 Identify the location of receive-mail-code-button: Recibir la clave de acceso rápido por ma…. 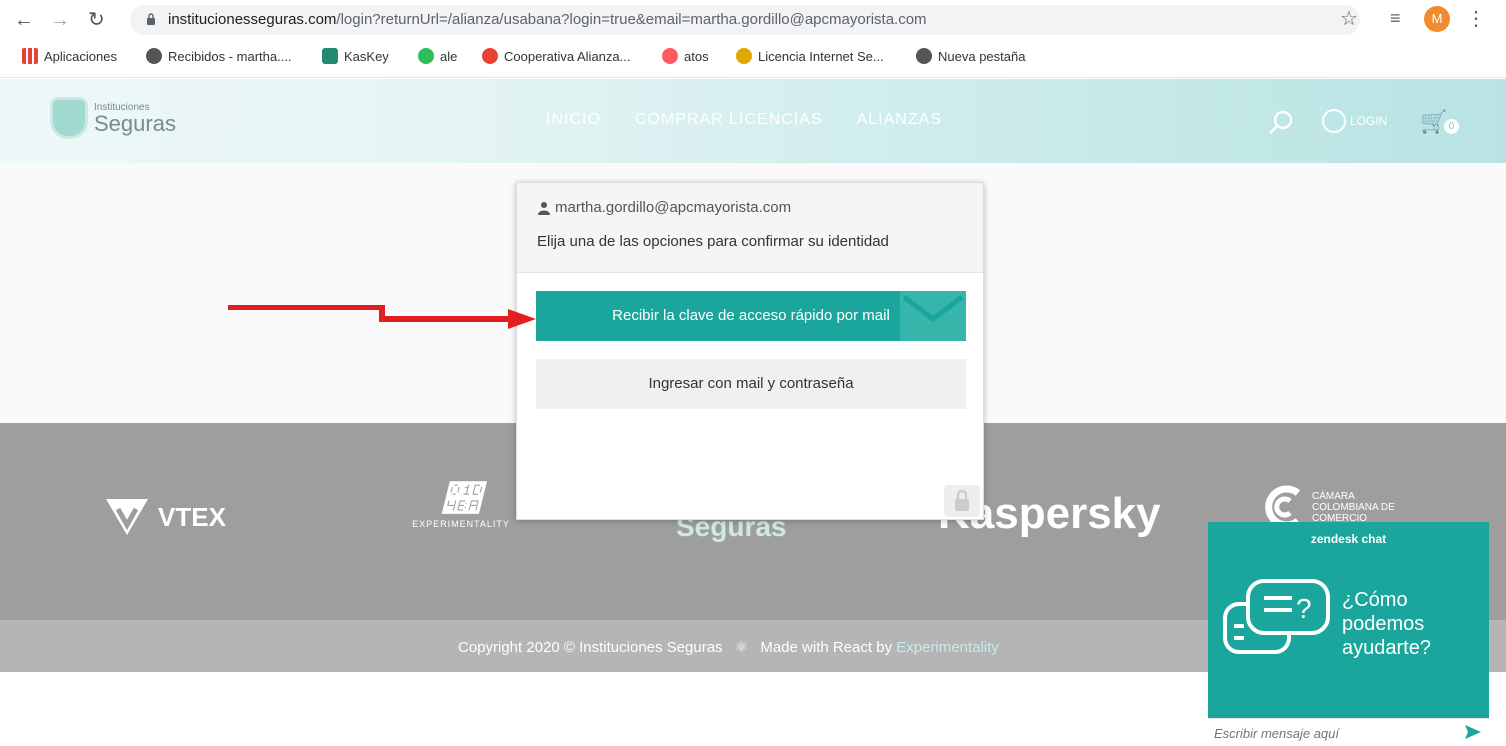
(751, 316).